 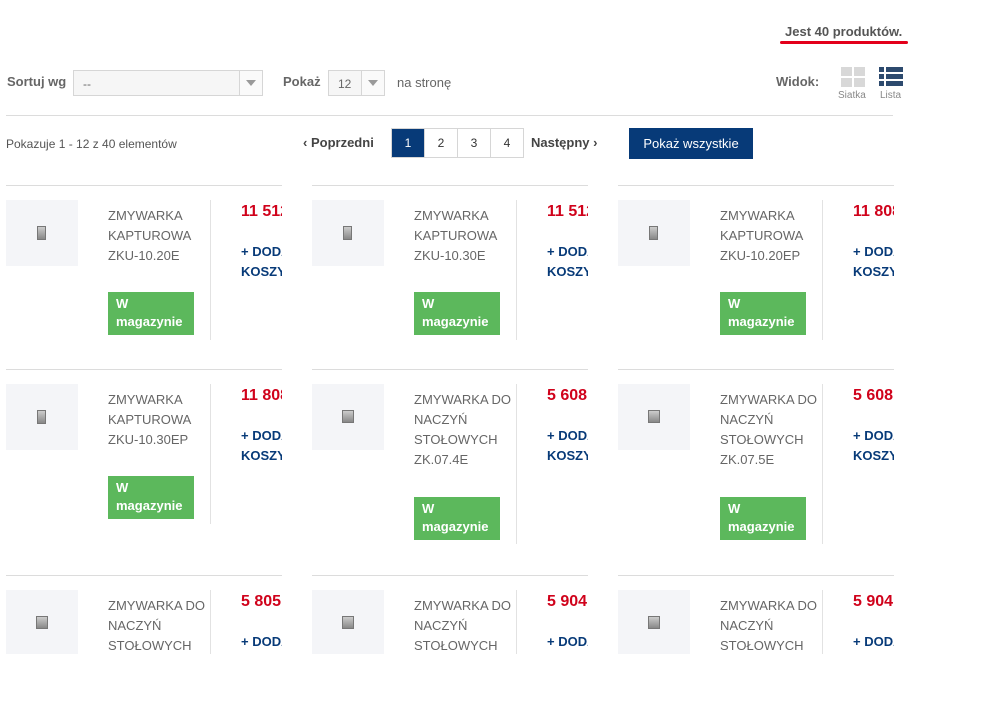 What do you see at coordinates (424, 82) in the screenshot?
I see `per-page-label: na stronę` at bounding box center [424, 82].